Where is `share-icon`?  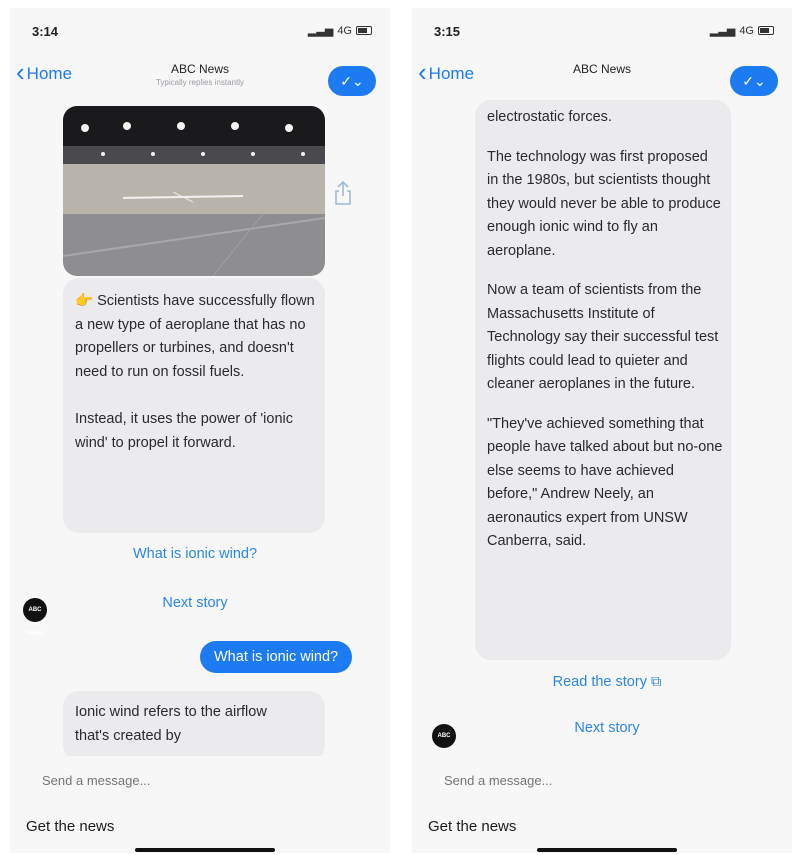
share-icon is located at coordinates (343, 193).